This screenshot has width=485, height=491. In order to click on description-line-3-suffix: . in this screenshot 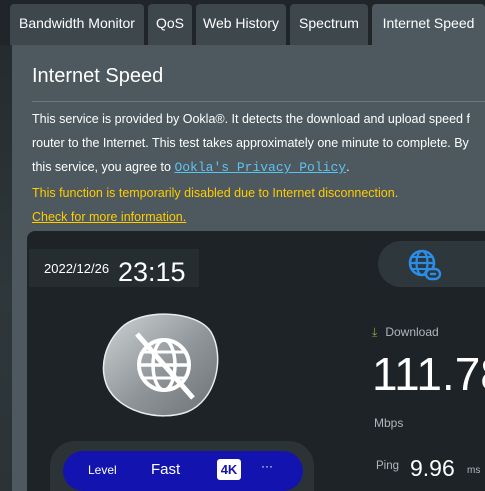, I will do `click(348, 167)`.